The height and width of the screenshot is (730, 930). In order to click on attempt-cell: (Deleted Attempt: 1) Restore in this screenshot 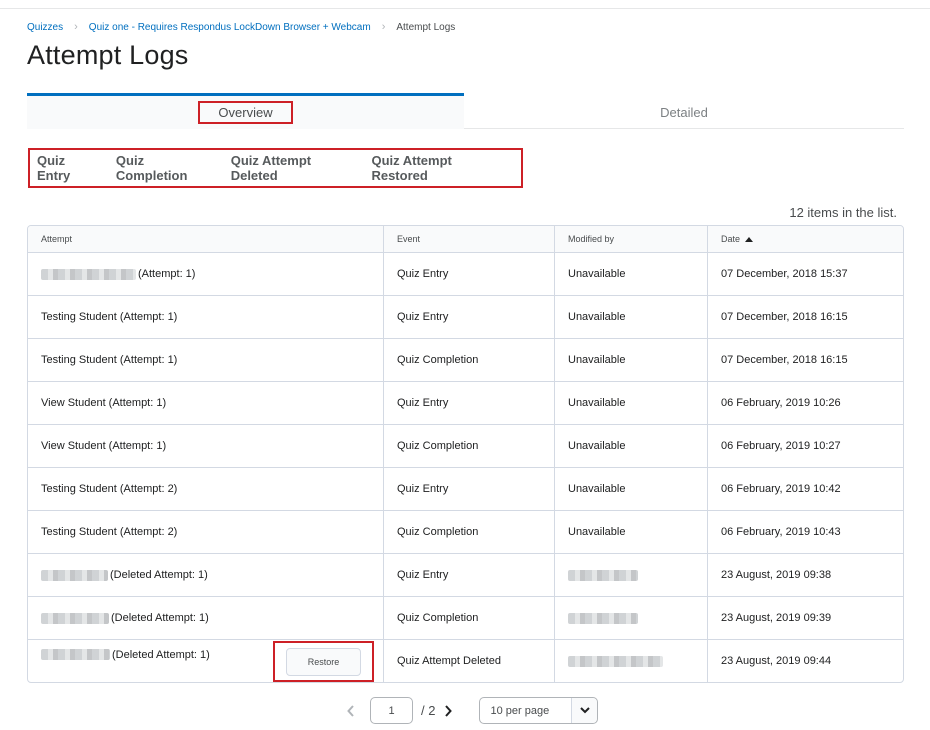, I will do `click(205, 661)`.